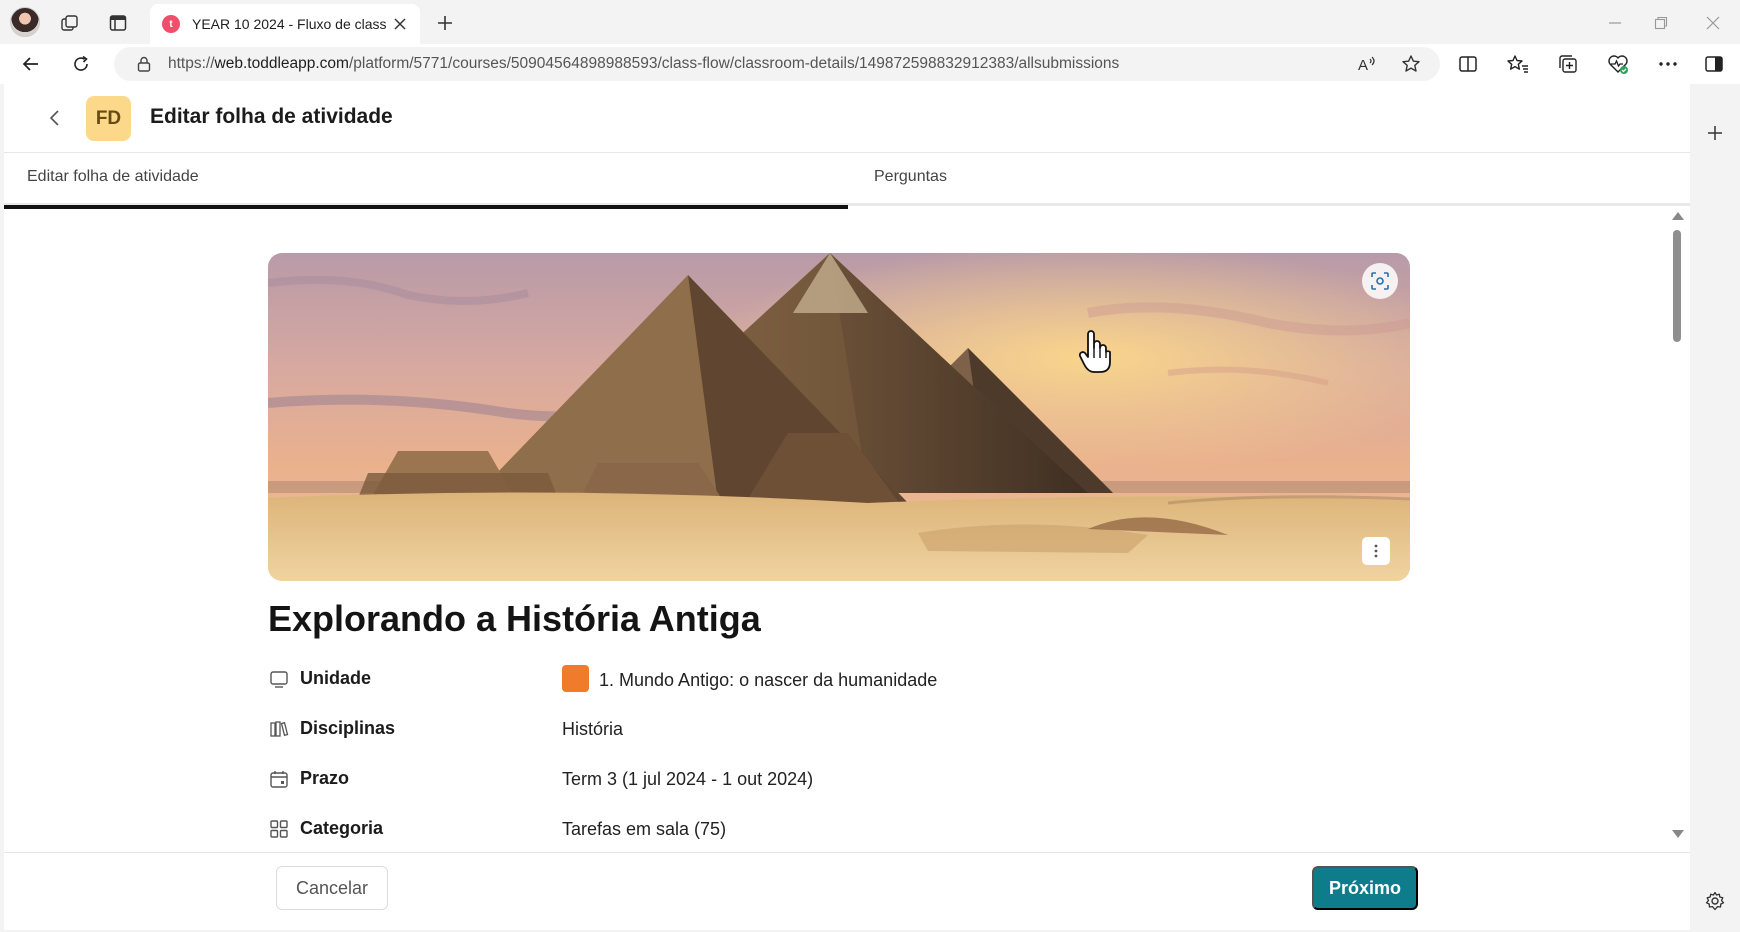  I want to click on detail-row-deadline: Prazo Term 3 (1 jul 2024 - 1 out 2024), so click(818, 791).